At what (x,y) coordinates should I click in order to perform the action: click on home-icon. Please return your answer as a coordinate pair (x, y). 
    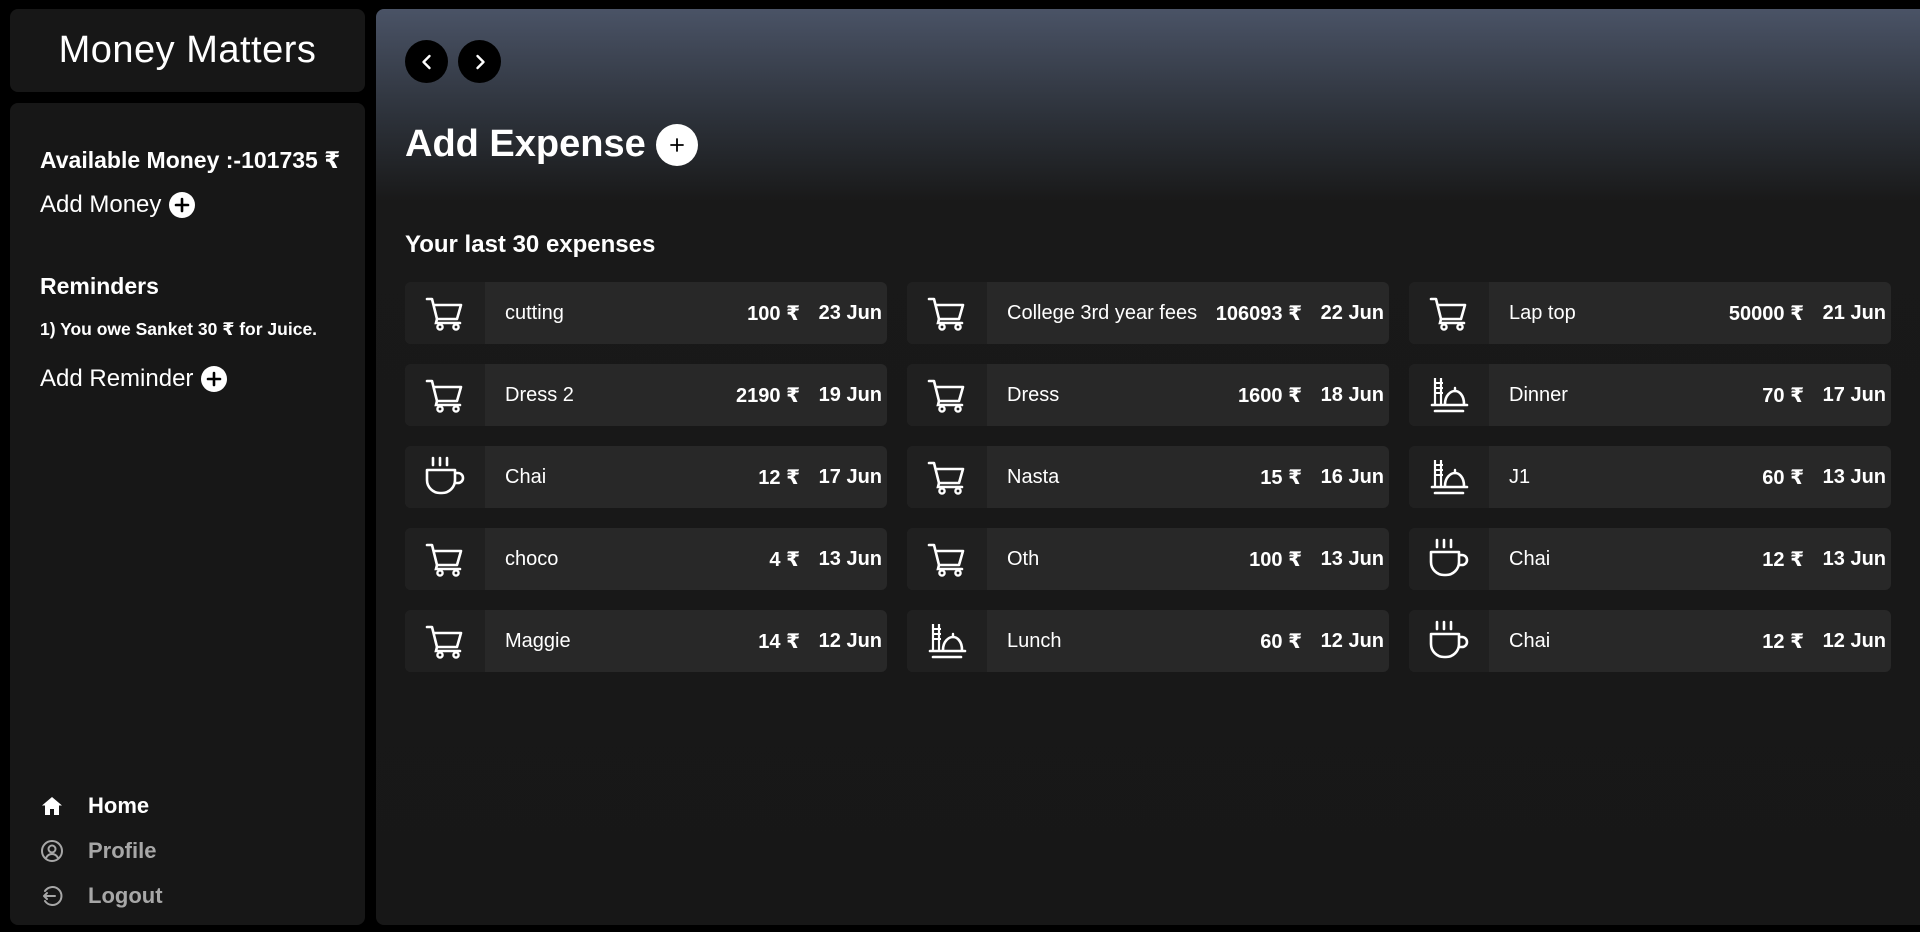
    Looking at the image, I should click on (64, 806).